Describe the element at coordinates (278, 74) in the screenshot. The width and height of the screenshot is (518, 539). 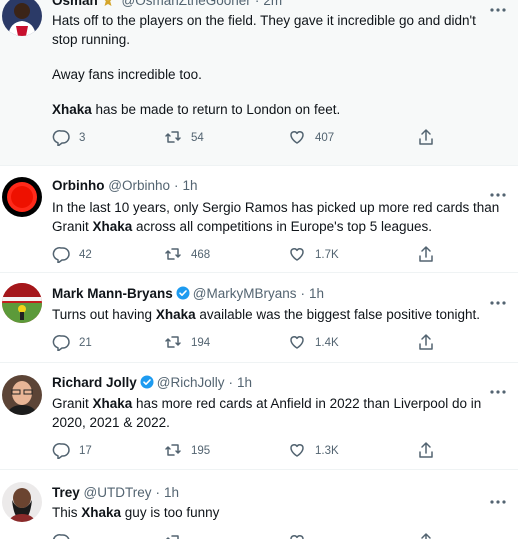
I see `tweet-paragraph: Away fans incredible too.` at that location.